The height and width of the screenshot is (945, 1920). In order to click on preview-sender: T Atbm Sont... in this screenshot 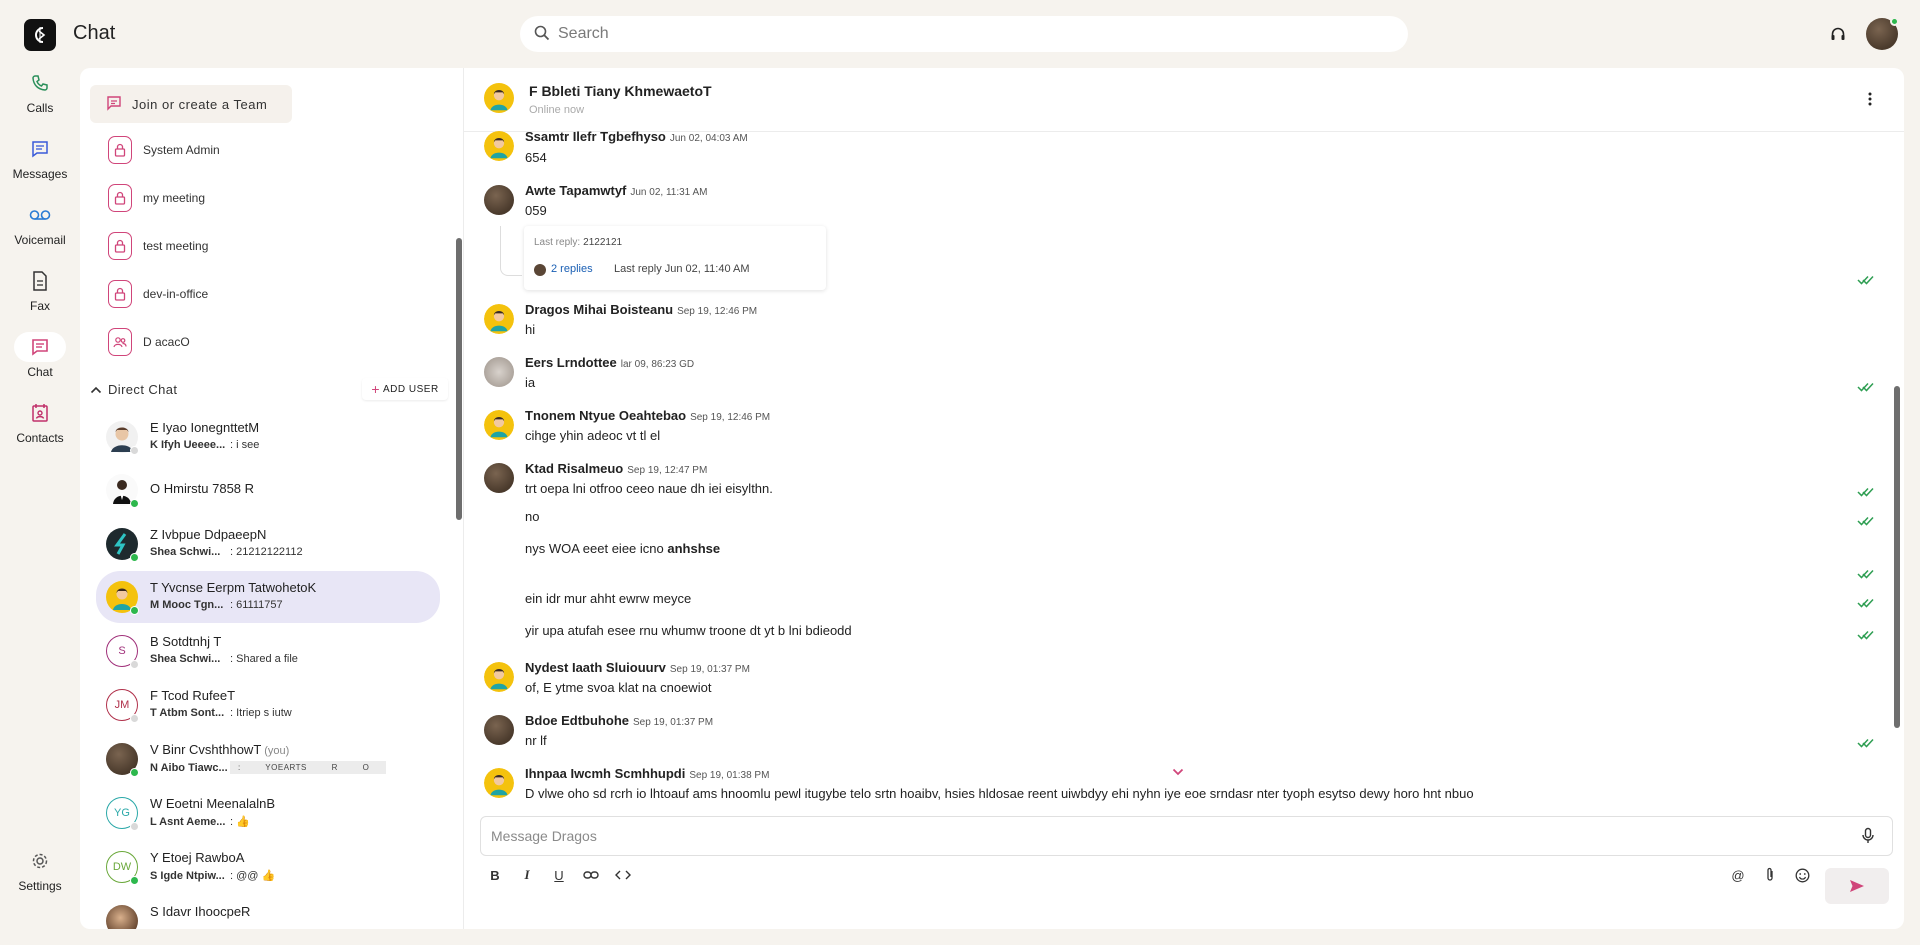, I will do `click(187, 713)`.